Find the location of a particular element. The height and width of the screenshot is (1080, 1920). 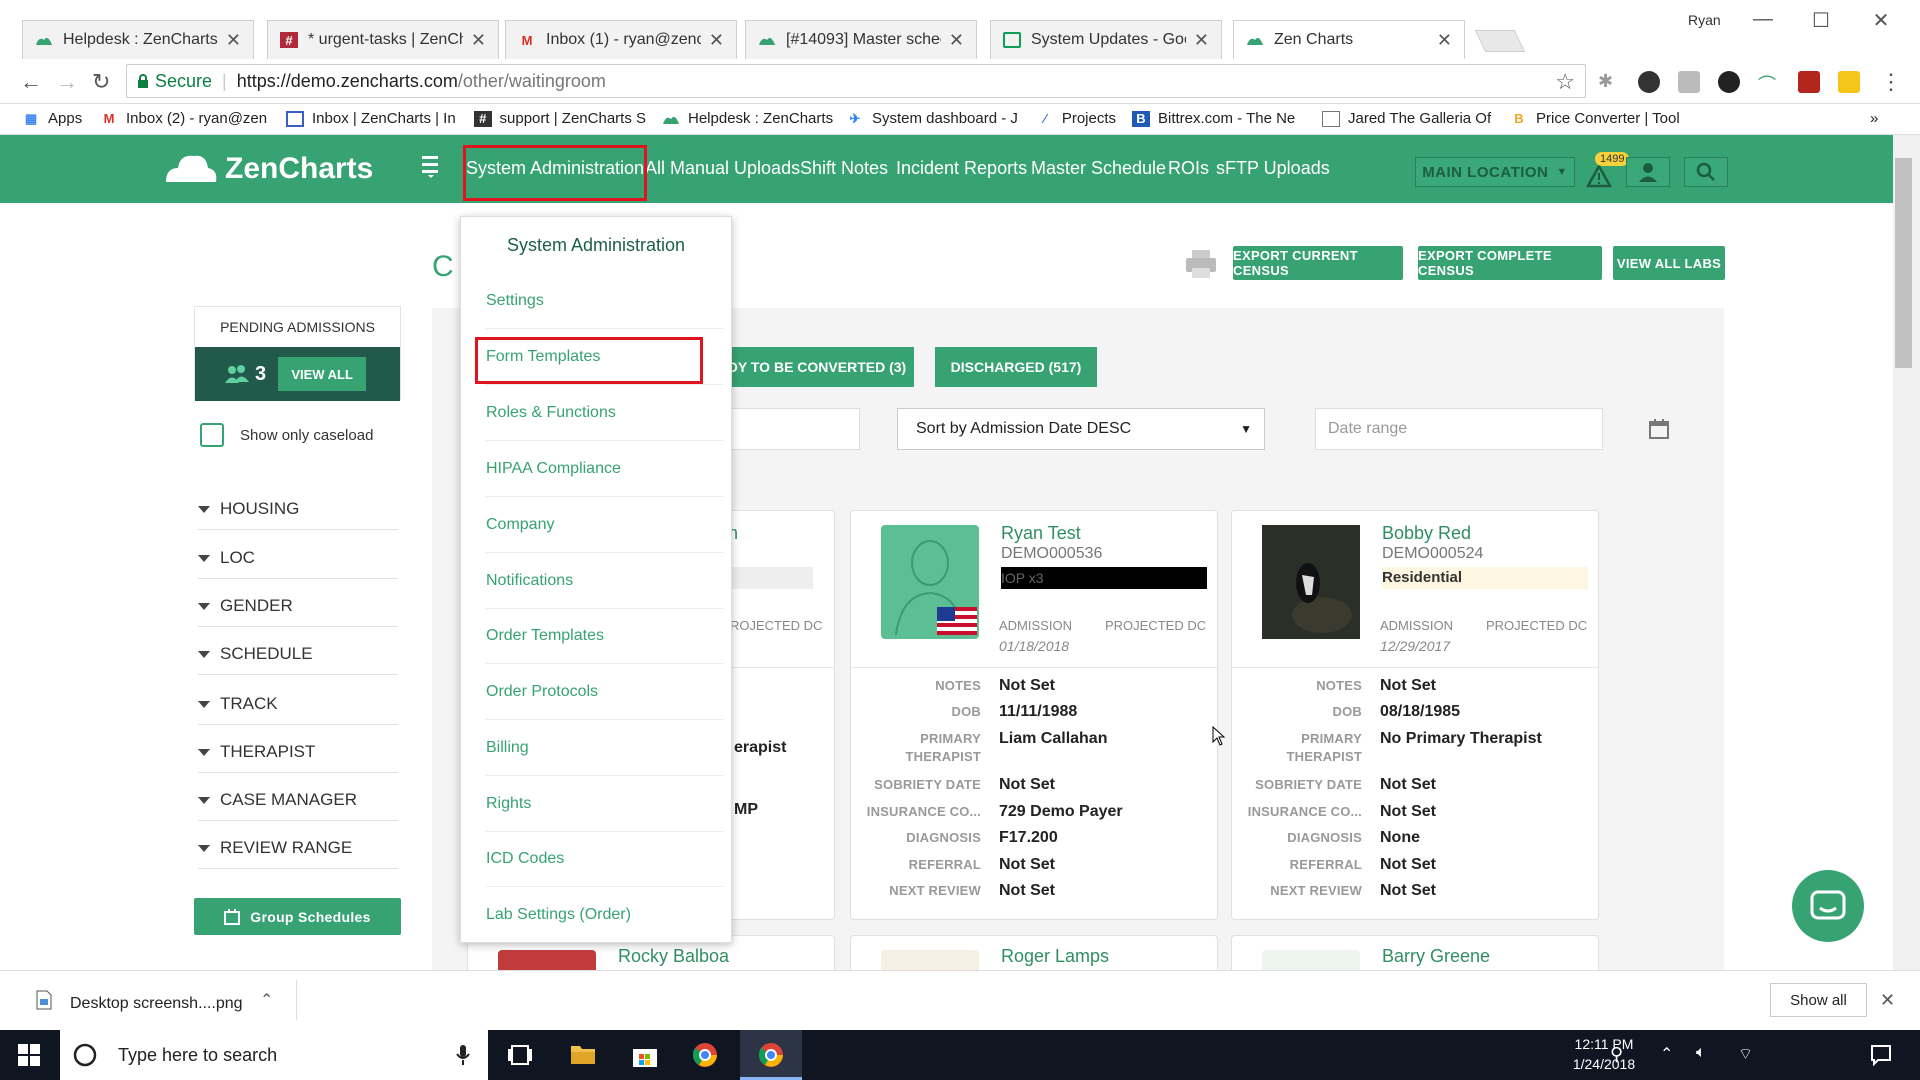

filter-track: TRACK is located at coordinates (298, 709).